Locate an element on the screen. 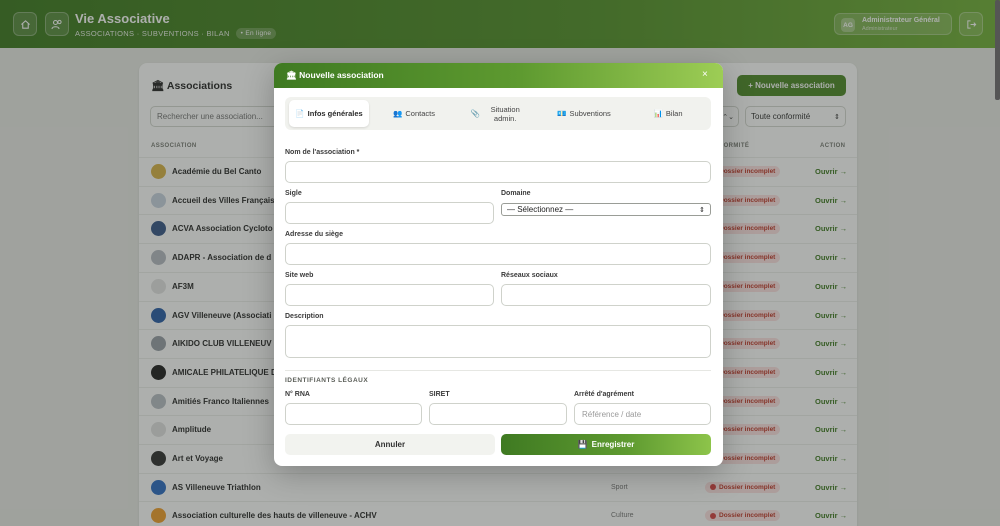  reseaux-input is located at coordinates (606, 295).